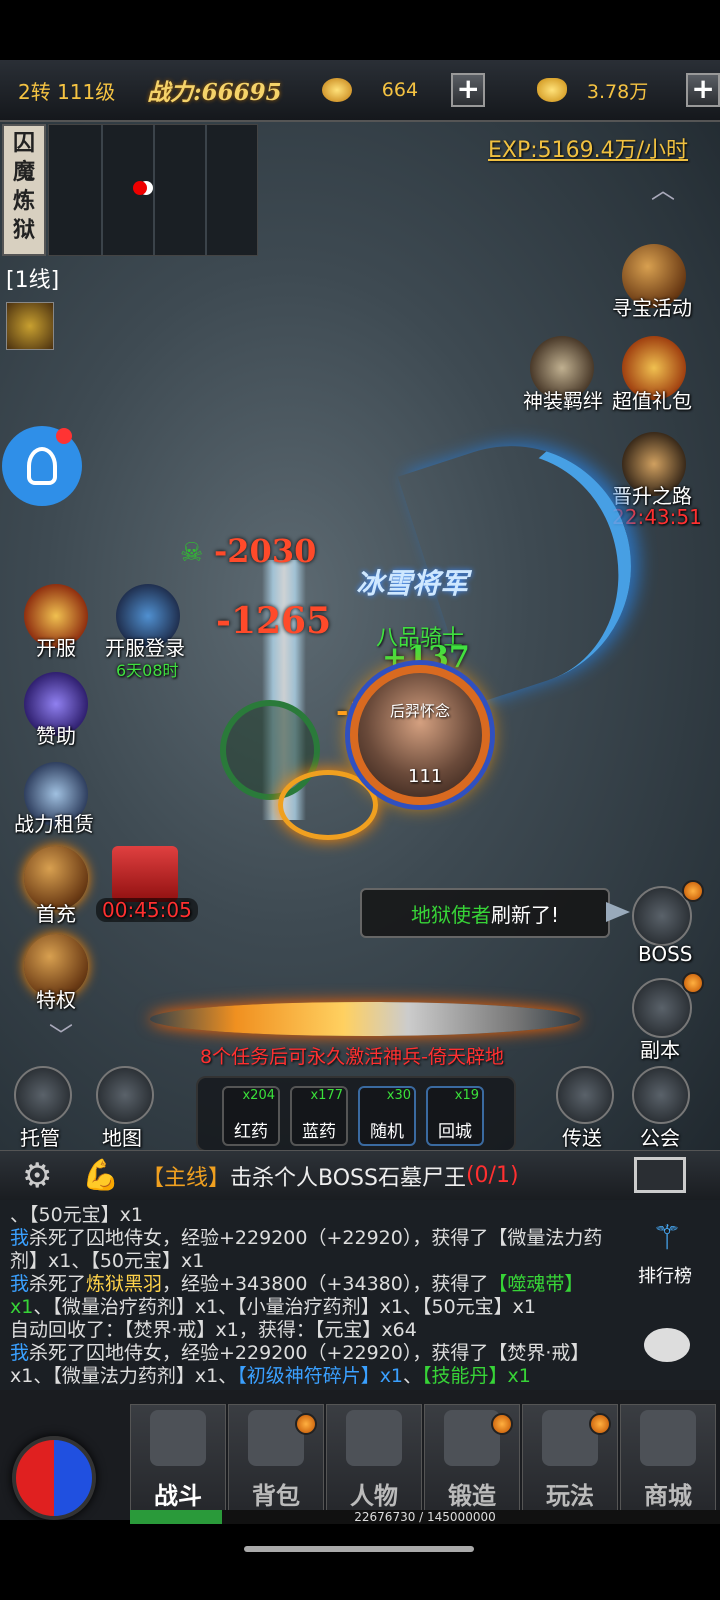 The height and width of the screenshot is (1600, 720). I want to click on nav-character: 人物, so click(374, 1462).